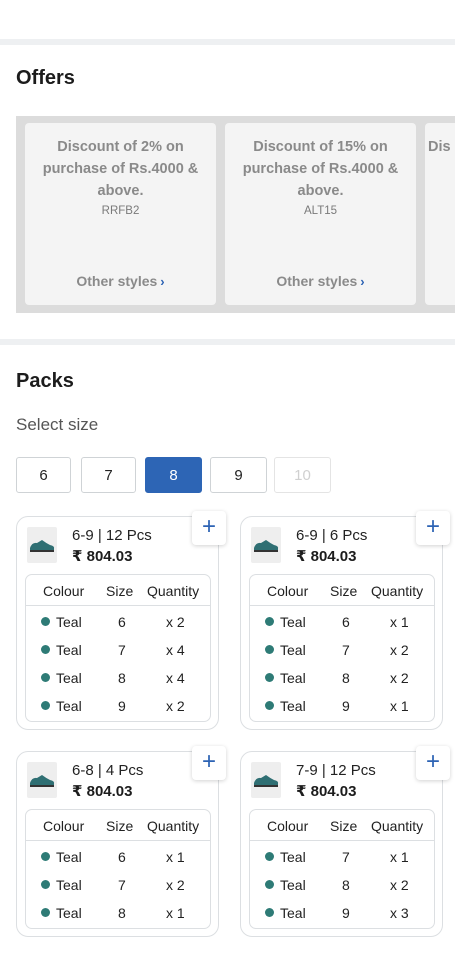 This screenshot has width=455, height=963. Describe the element at coordinates (120, 211) in the screenshot. I see `offer-code: RRFB2` at that location.